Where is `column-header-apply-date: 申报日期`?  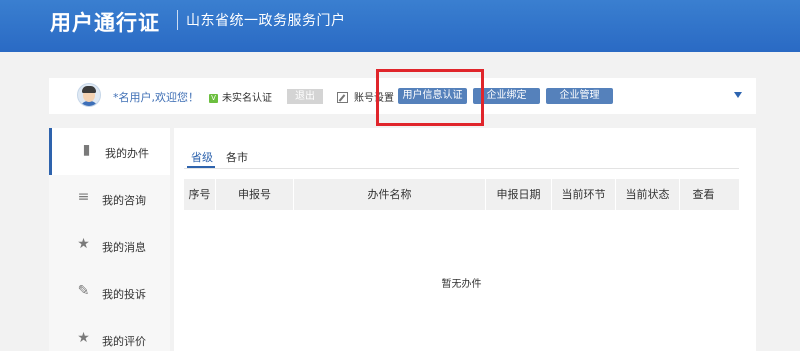 column-header-apply-date: 申报日期 is located at coordinates (519, 194).